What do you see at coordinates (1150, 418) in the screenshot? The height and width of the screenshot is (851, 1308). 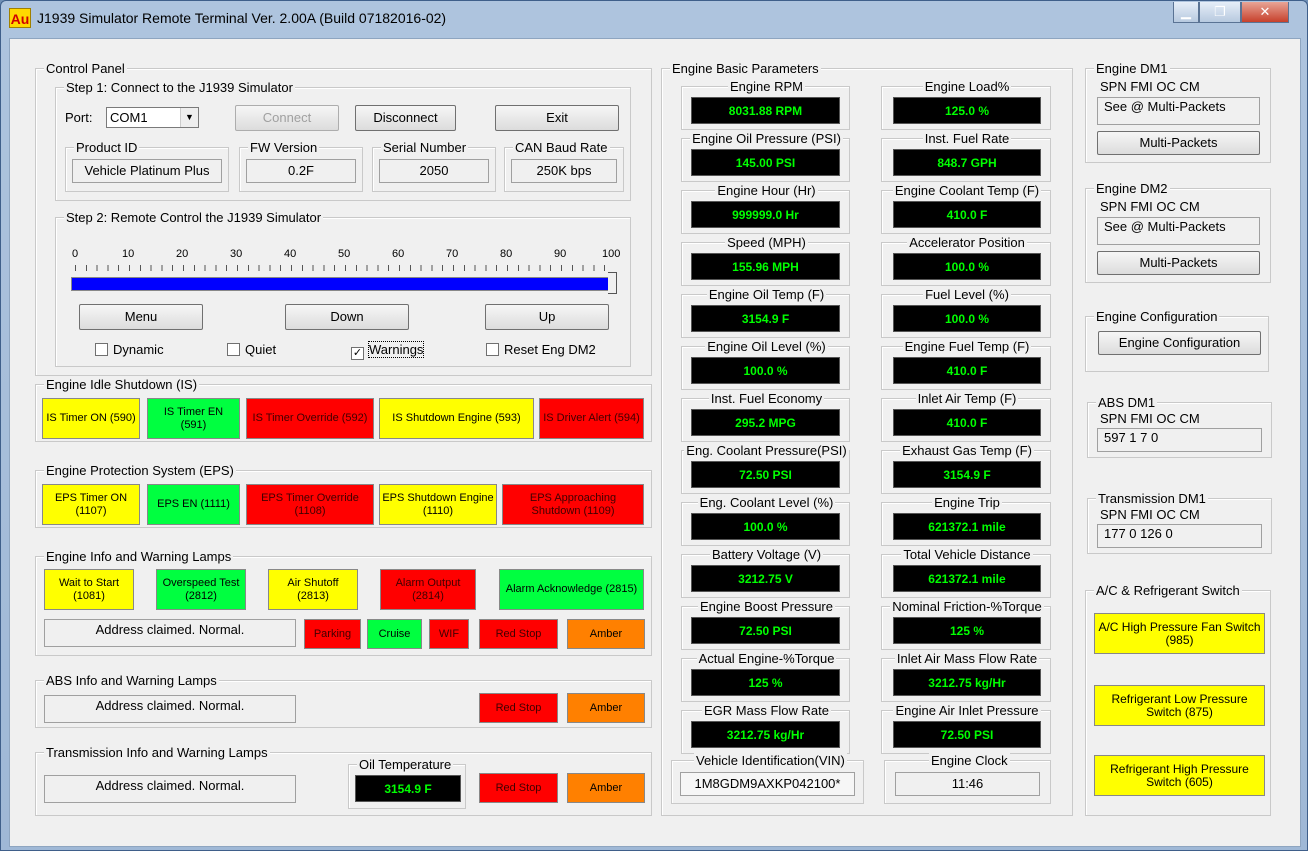 I see `abs-dm1-header: SPN FMI OC CM` at bounding box center [1150, 418].